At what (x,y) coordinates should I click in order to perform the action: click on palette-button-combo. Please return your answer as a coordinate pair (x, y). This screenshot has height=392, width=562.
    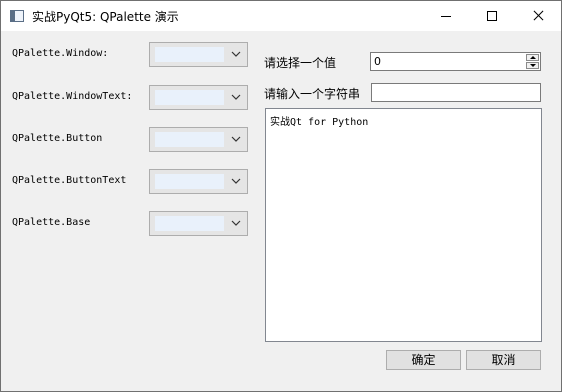
    Looking at the image, I should click on (198, 139).